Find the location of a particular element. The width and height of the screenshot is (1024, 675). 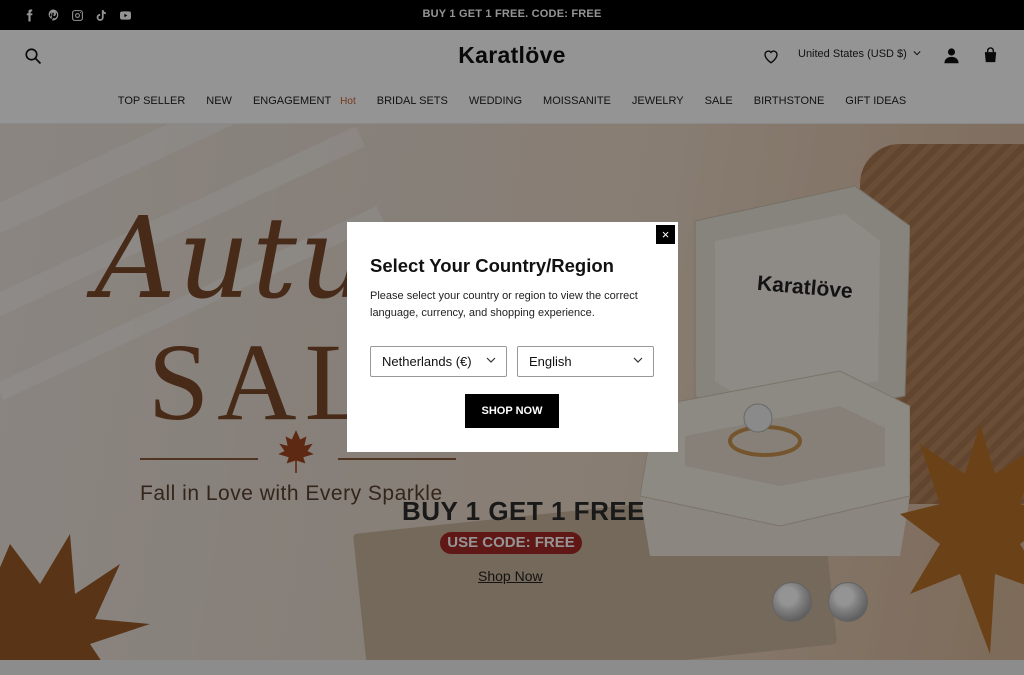

country-select: Netherlands (€) is located at coordinates (438, 361).